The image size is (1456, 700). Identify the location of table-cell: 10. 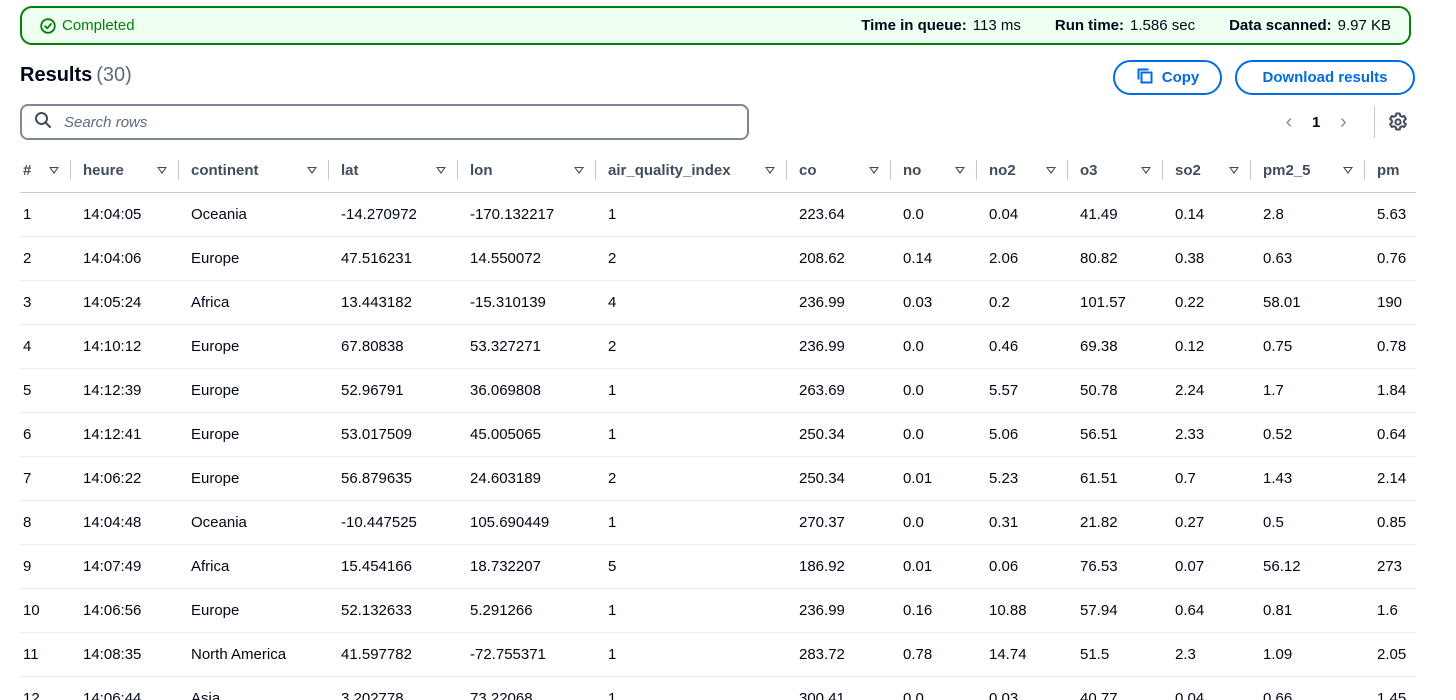
(45, 610).